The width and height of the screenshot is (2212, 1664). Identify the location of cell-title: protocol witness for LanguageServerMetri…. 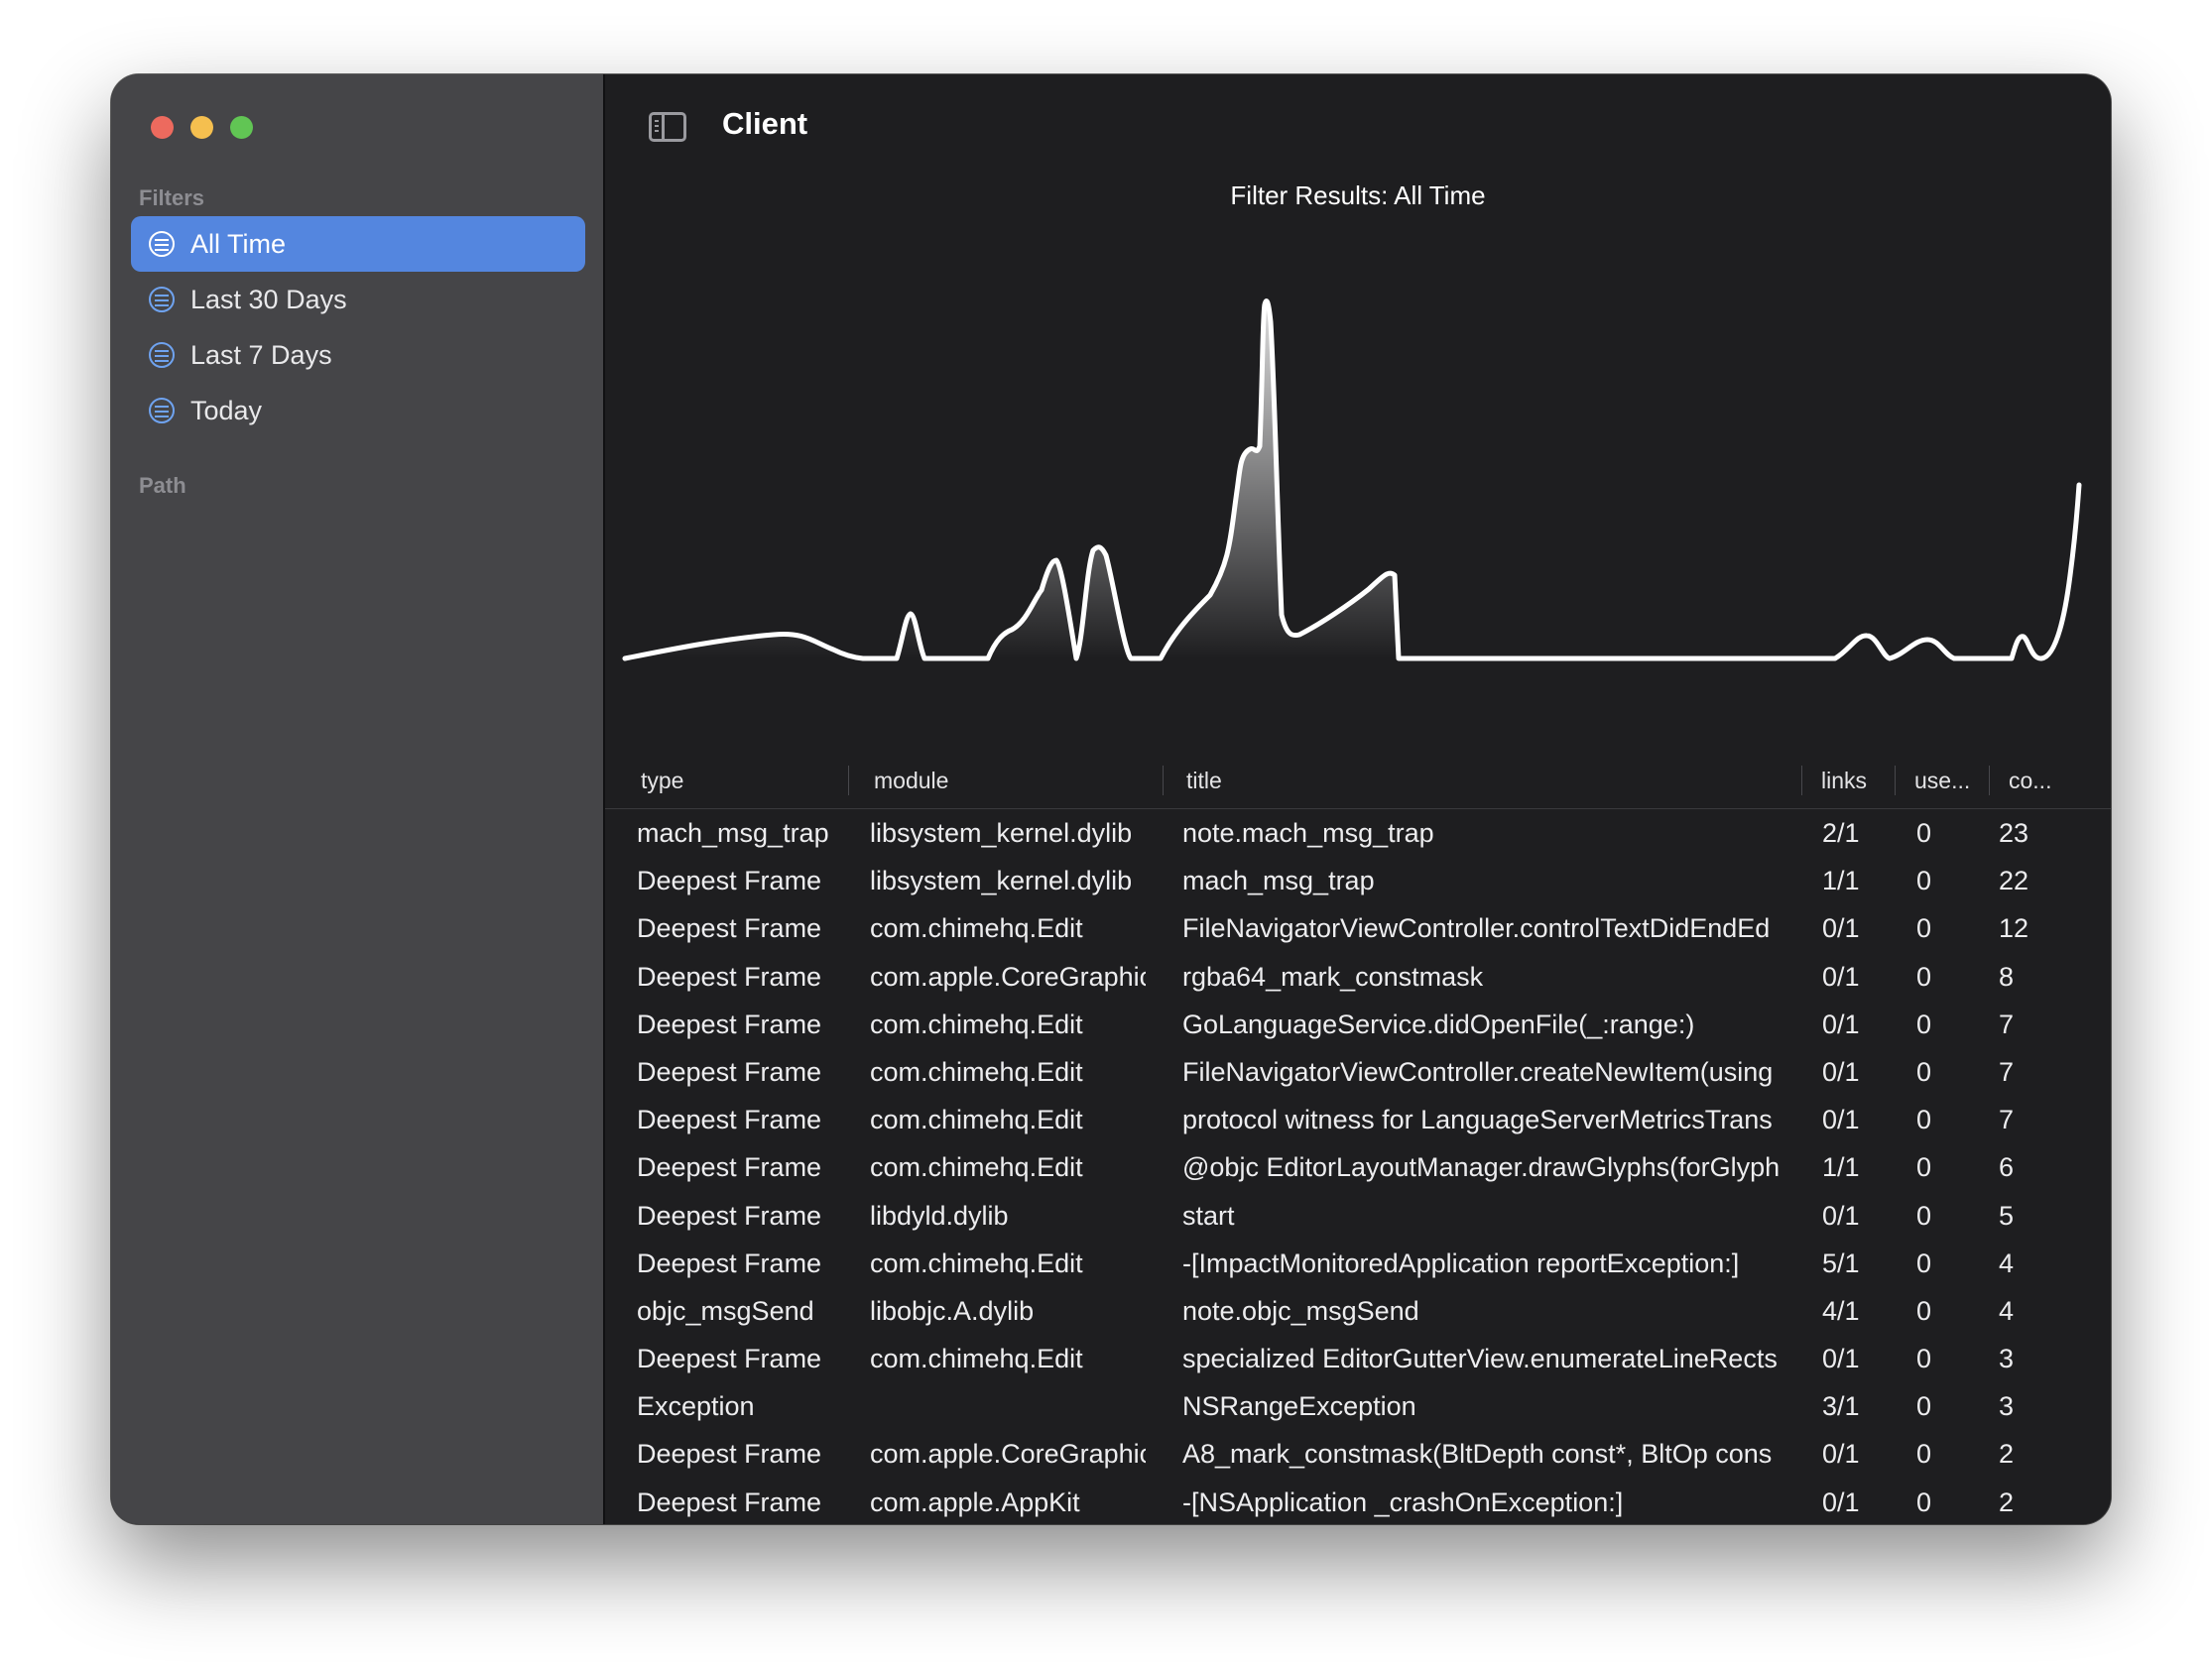
(1478, 1120).